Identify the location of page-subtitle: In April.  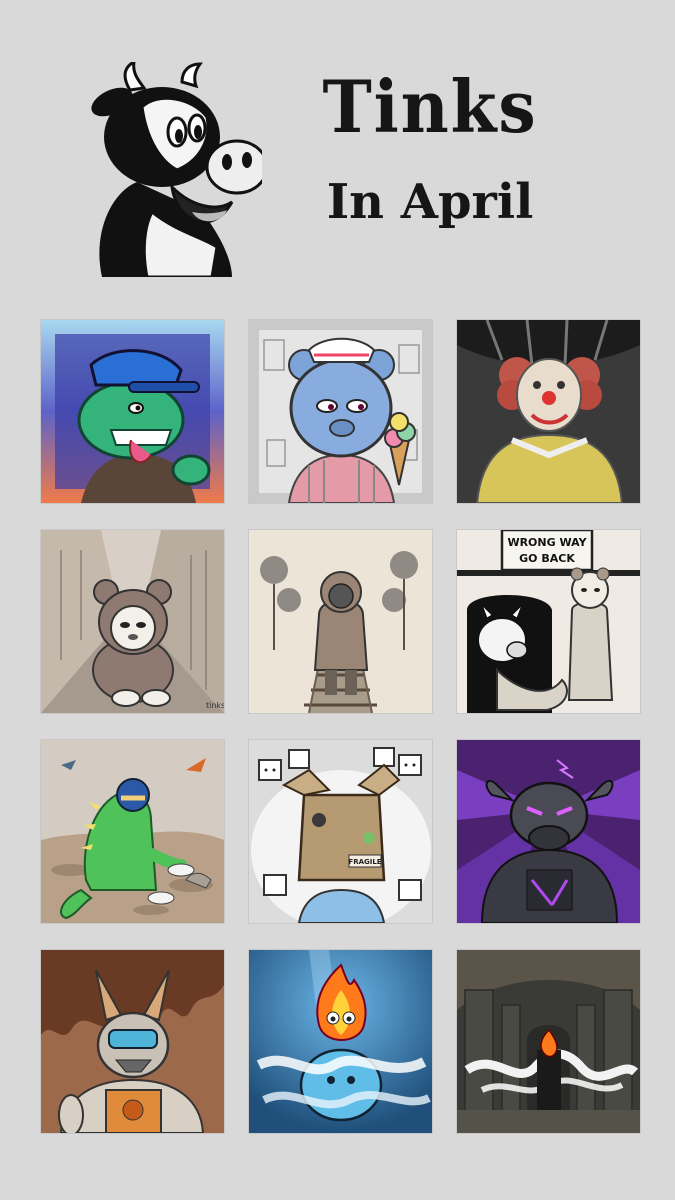
(430, 202).